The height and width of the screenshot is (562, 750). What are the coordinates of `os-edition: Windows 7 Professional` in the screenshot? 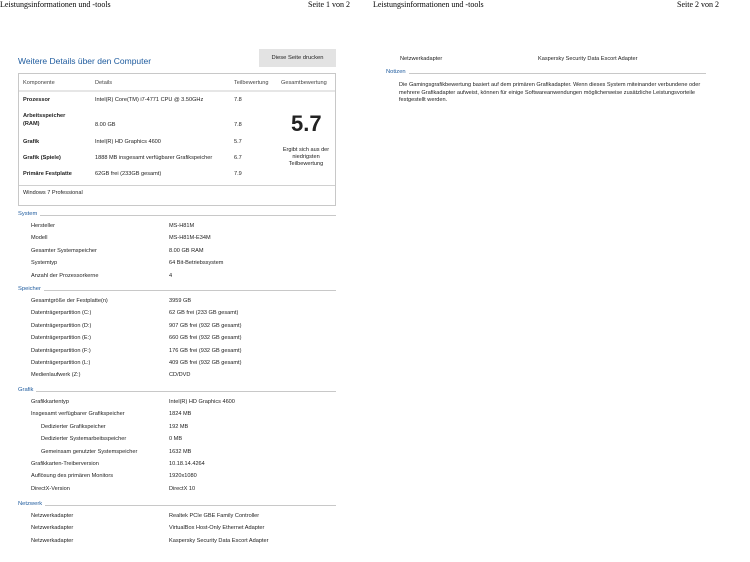 It's located at (53, 193).